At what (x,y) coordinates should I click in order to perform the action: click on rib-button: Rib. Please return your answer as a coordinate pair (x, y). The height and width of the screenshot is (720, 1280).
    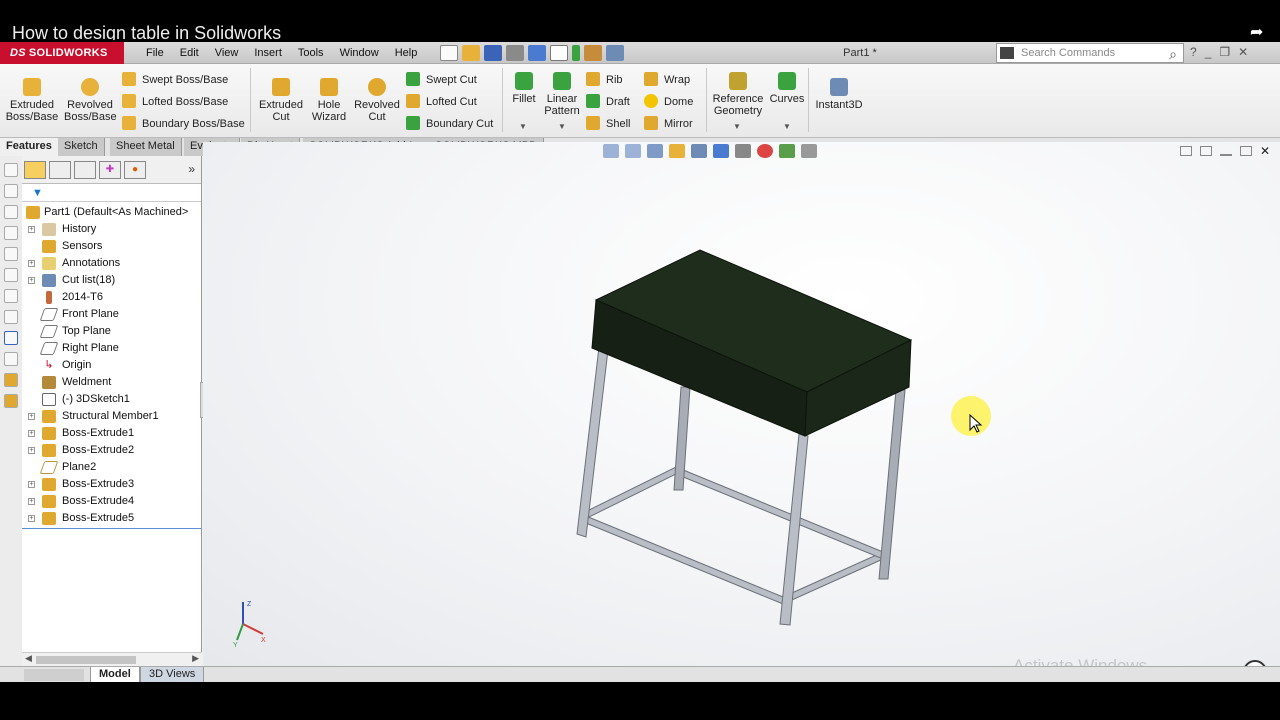
    Looking at the image, I should click on (604, 79).